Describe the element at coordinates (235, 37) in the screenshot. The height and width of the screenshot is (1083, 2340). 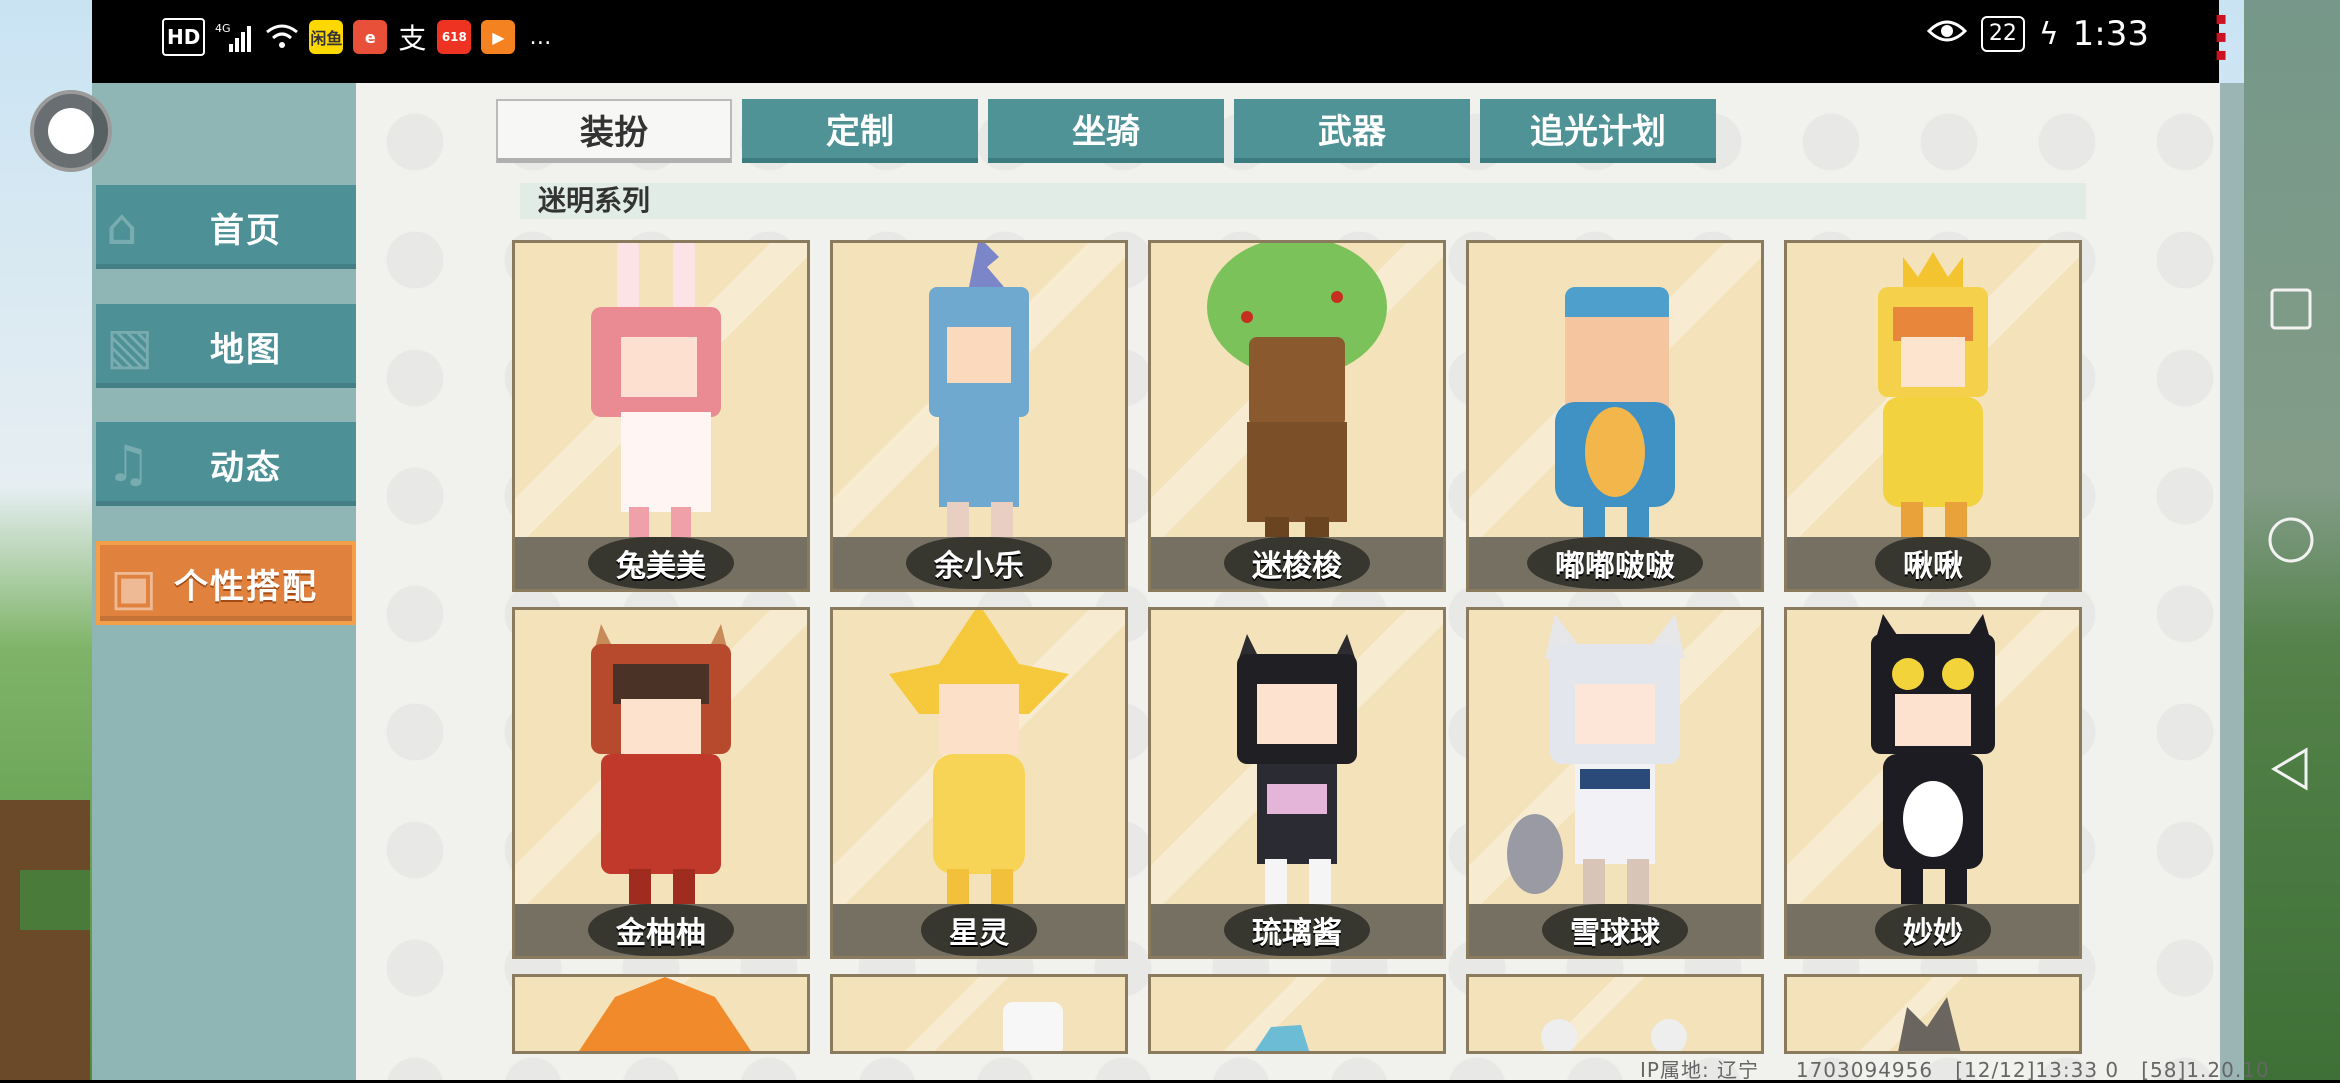
I see `signal-icon: 4G` at that location.